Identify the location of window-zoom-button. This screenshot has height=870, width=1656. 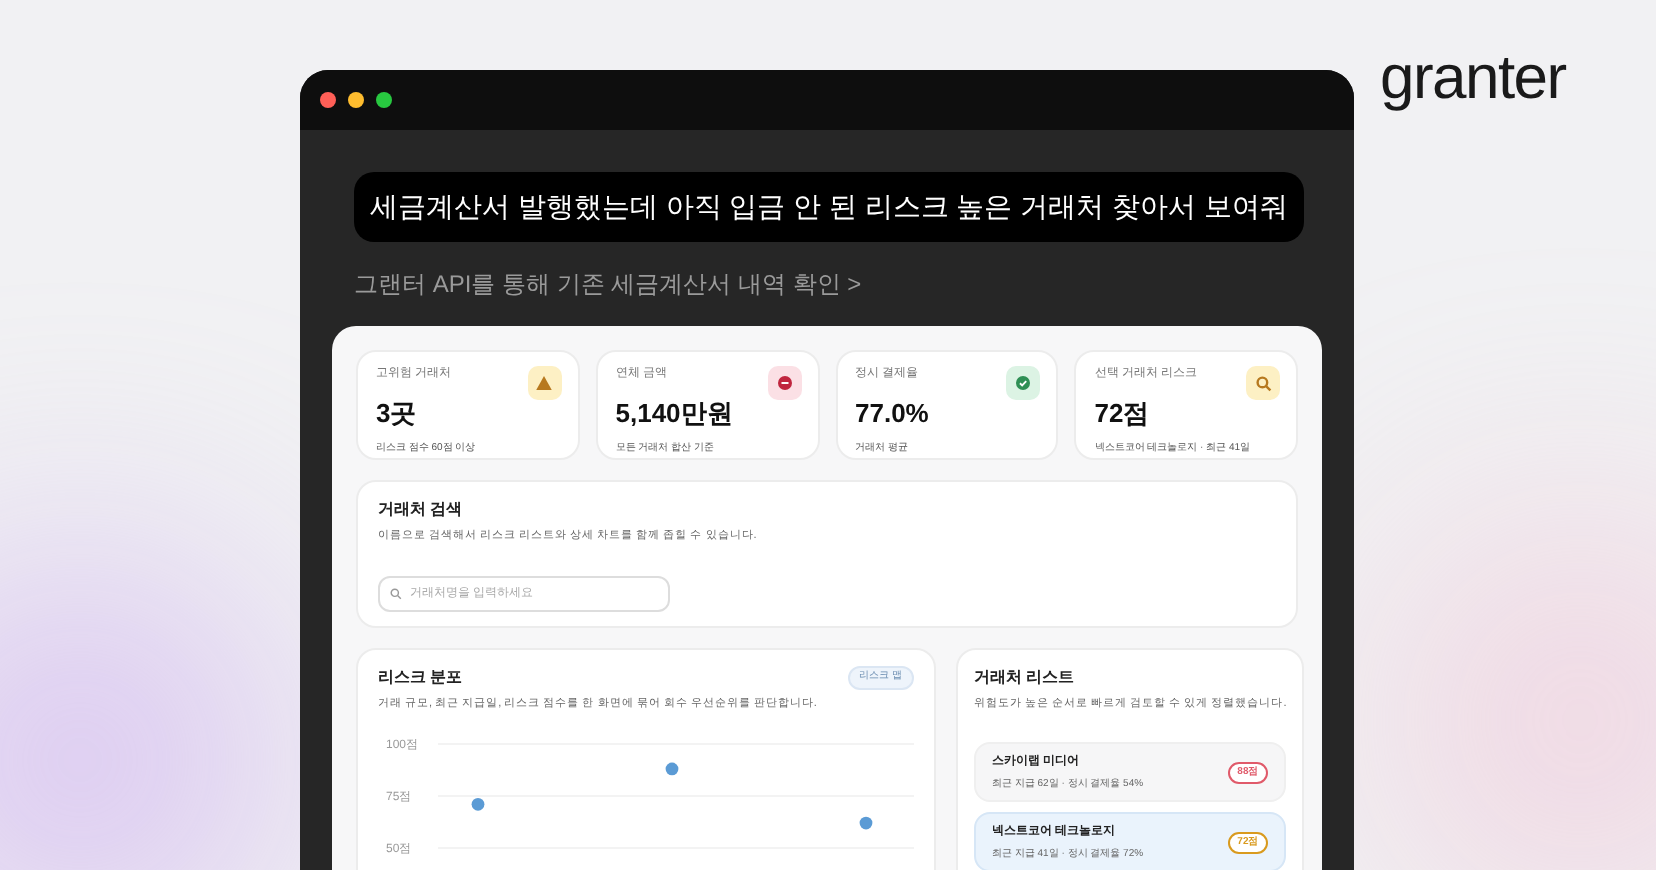
(384, 100).